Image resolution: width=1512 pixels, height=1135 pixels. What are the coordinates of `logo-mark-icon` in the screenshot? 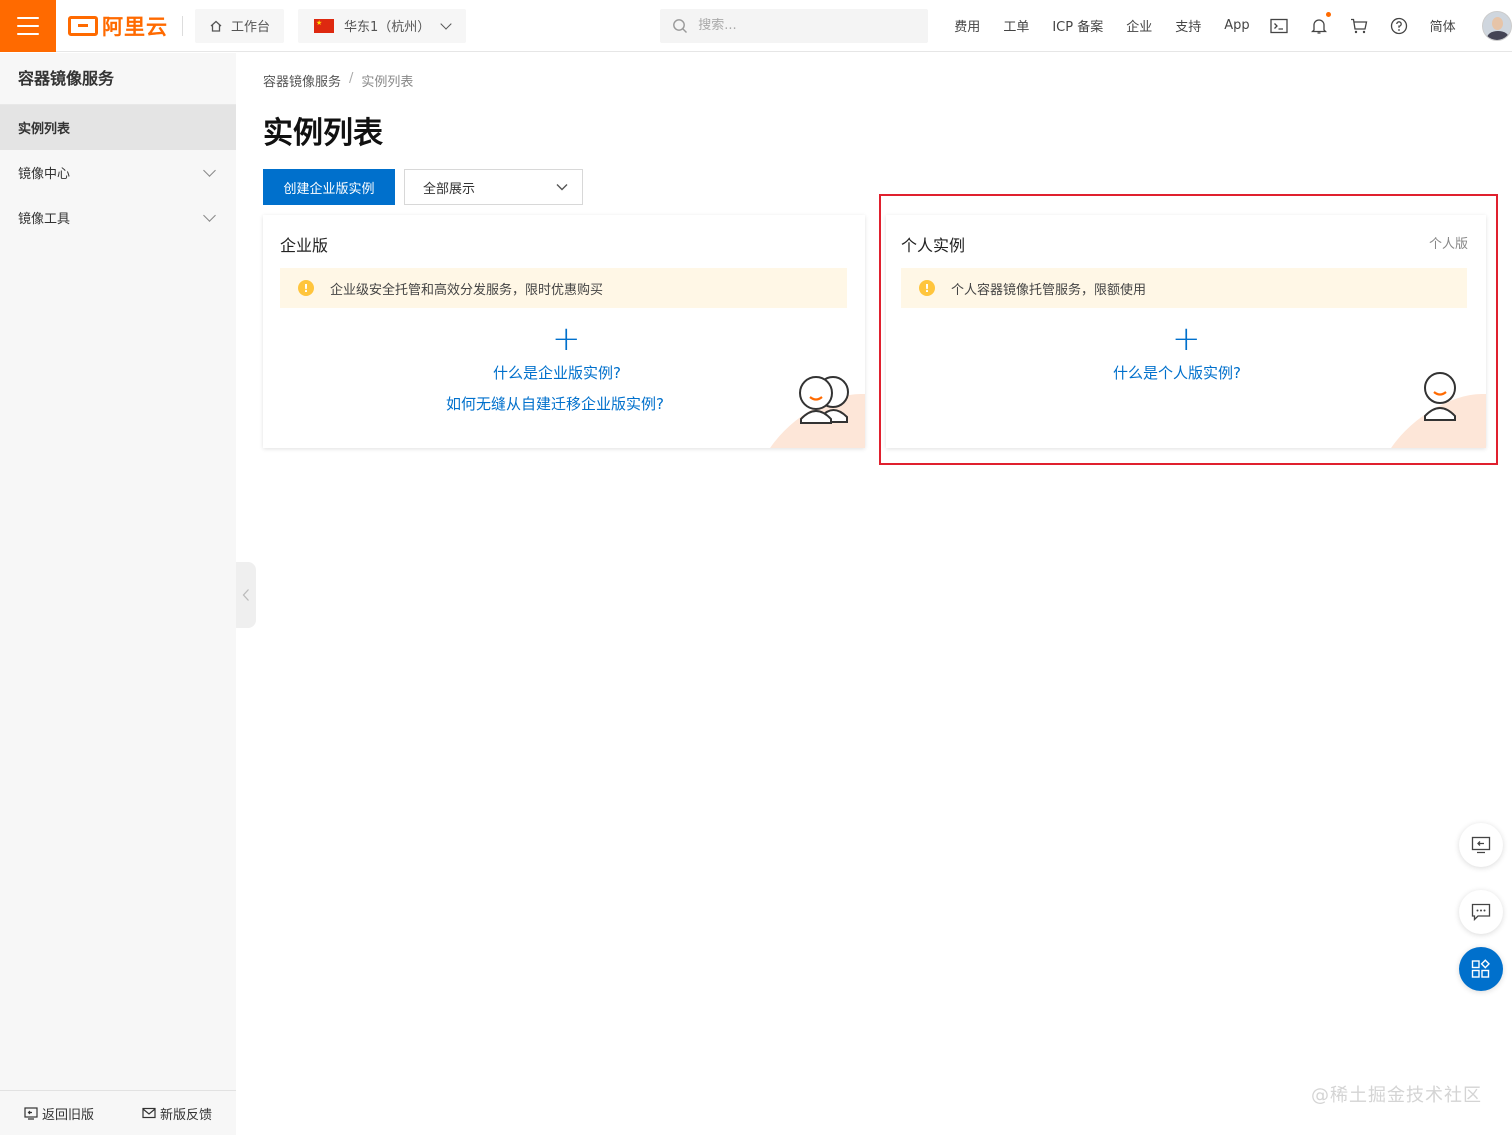 It's located at (83, 25).